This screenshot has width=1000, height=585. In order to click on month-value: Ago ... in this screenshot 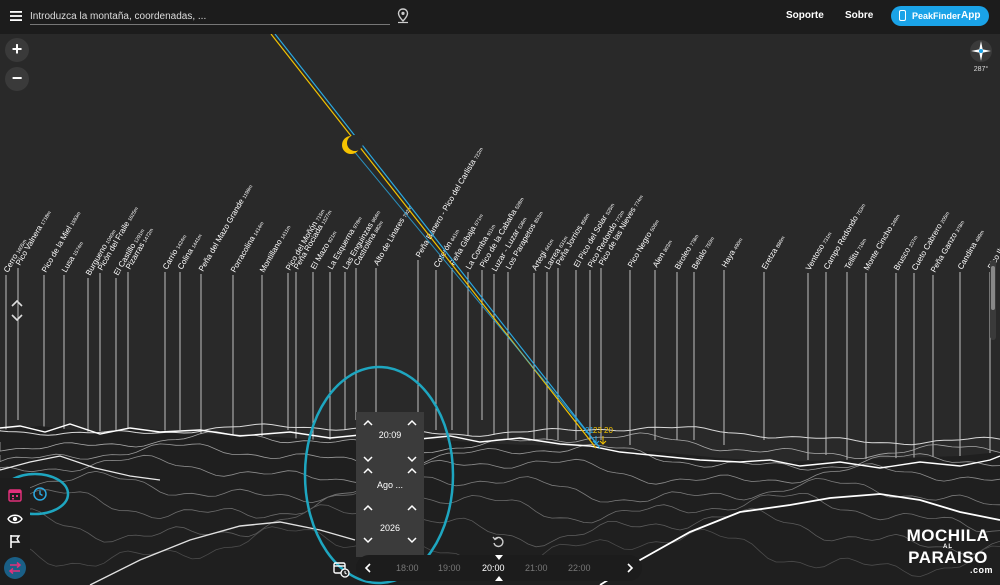, I will do `click(389, 485)`.